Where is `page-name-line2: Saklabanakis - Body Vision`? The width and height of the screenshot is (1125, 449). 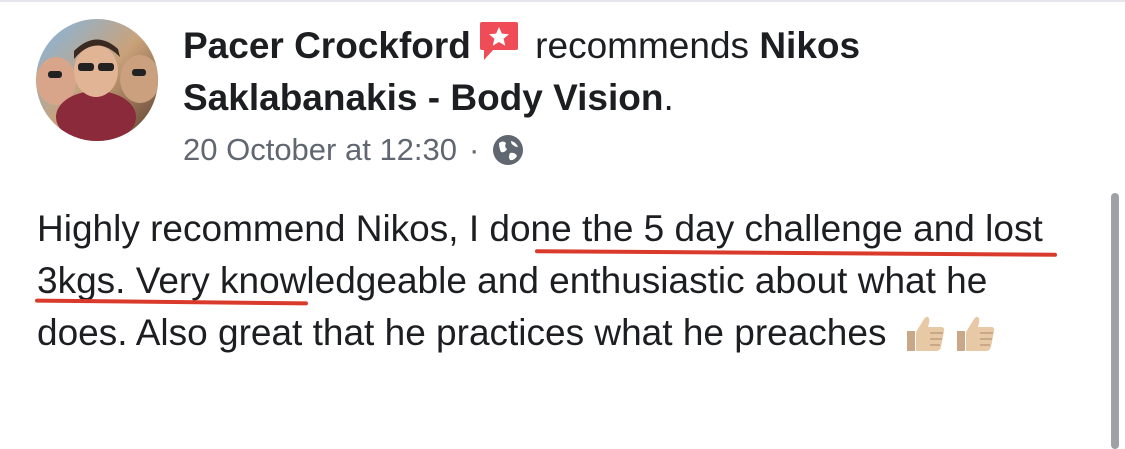 page-name-line2: Saklabanakis - Body Vision is located at coordinates (423, 97).